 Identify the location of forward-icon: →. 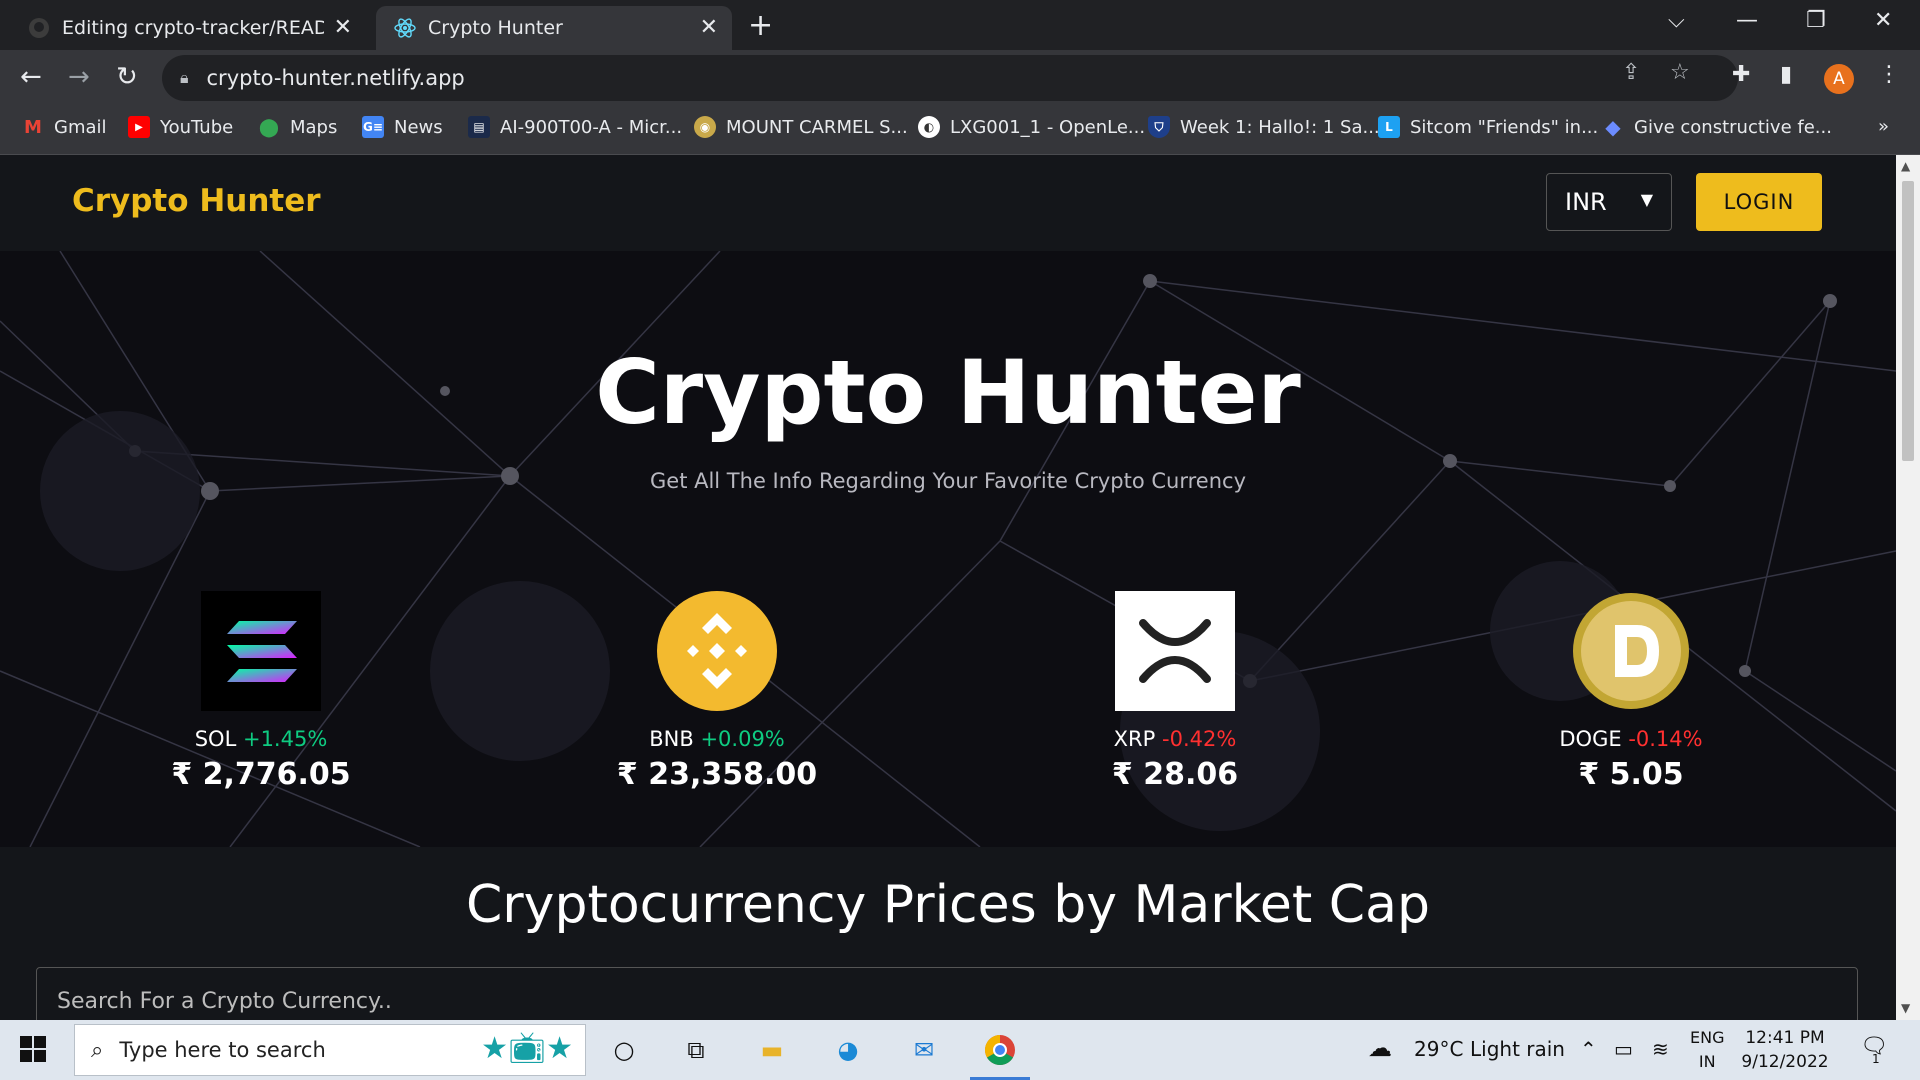
(79, 77).